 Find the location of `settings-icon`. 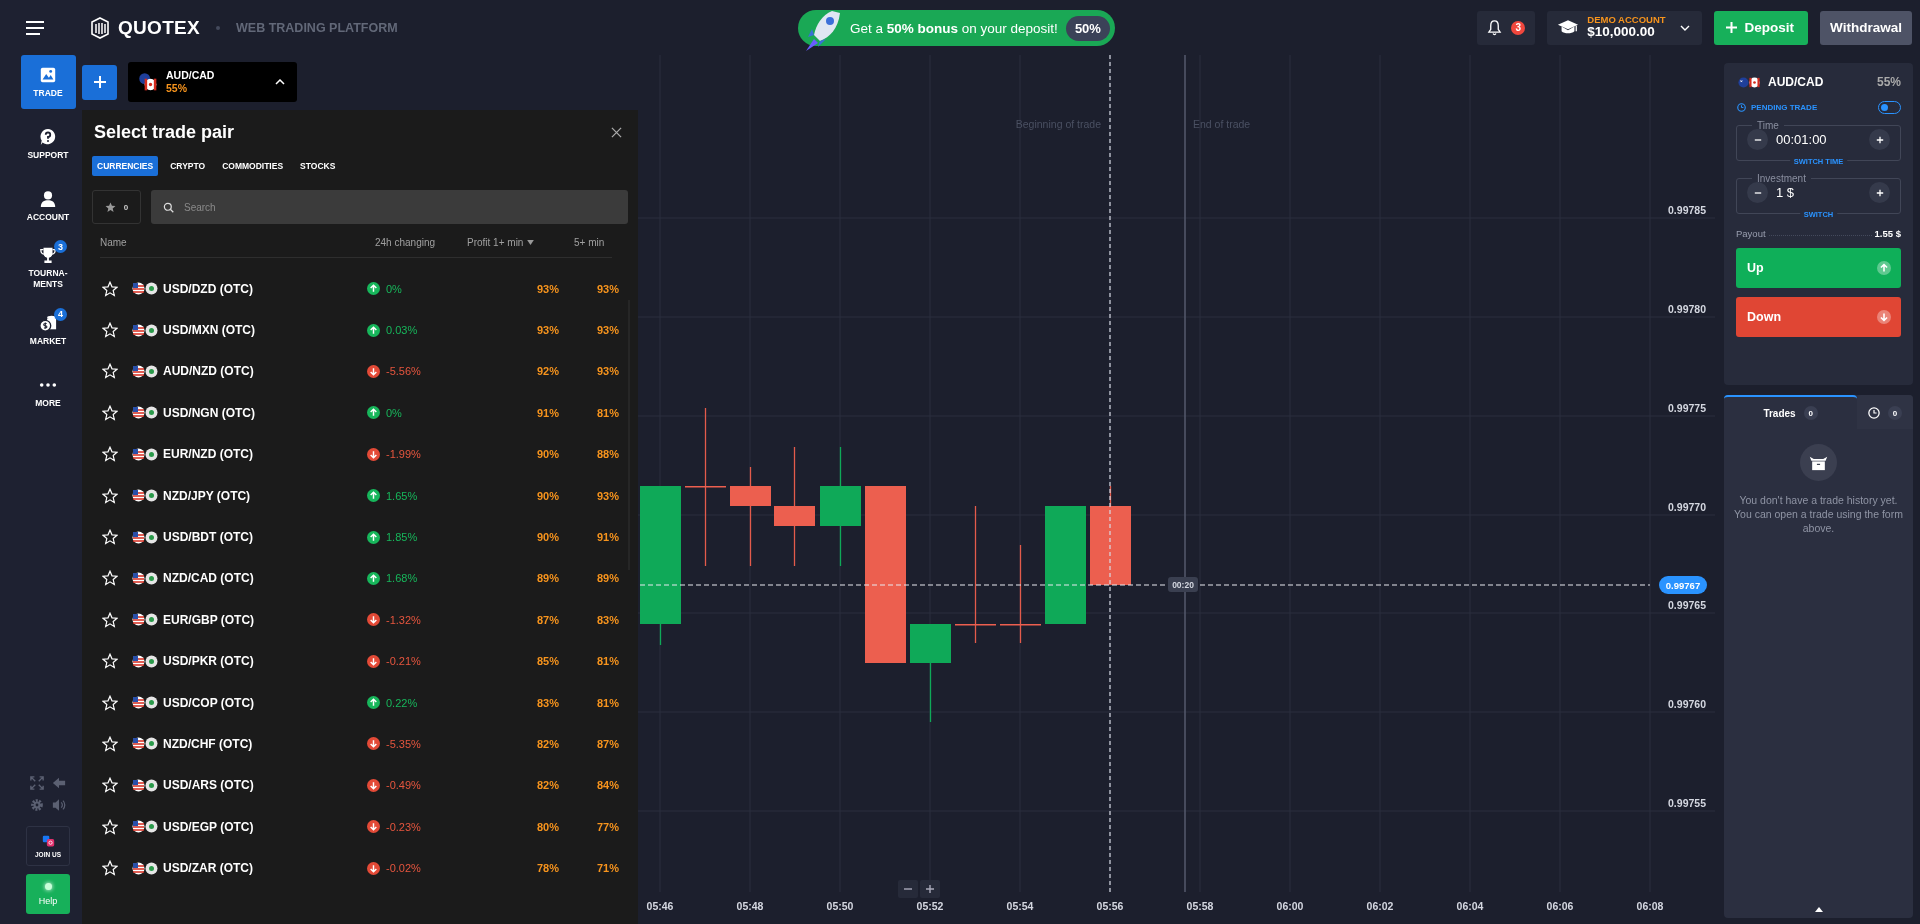

settings-icon is located at coordinates (37, 805).